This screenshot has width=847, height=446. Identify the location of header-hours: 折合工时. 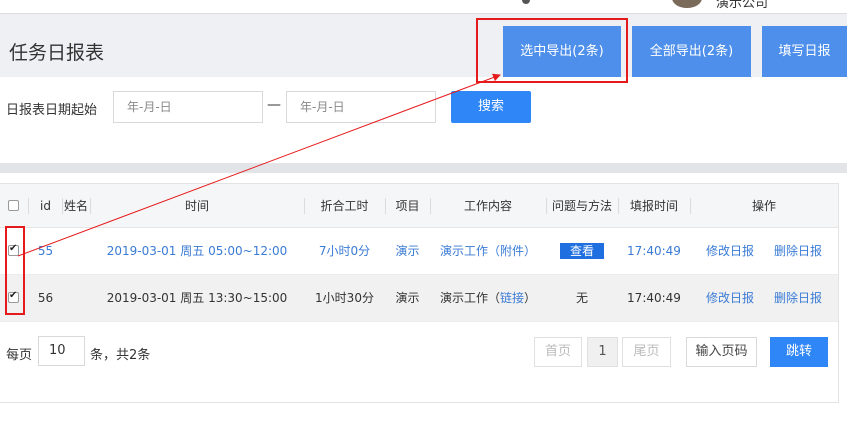
(344, 206).